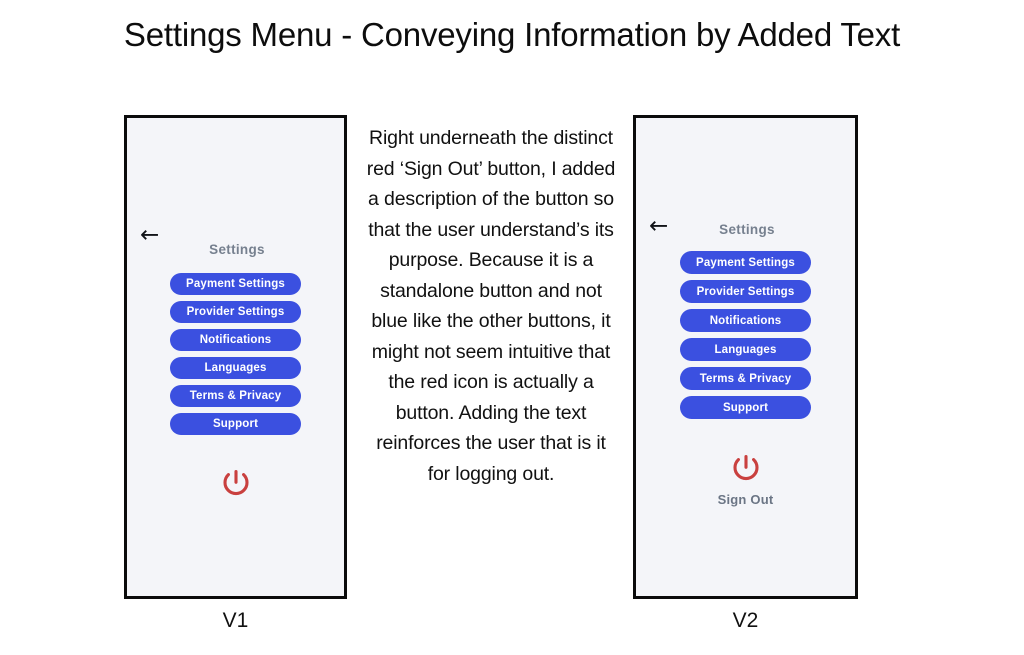  Describe the element at coordinates (235, 620) in the screenshot. I see `caption-v1: V1` at that location.